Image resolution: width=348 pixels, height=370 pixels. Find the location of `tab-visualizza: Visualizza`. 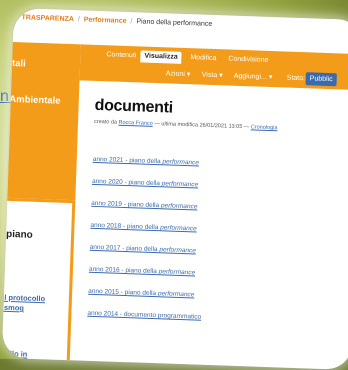

tab-visualizza: Visualizza is located at coordinates (161, 57).